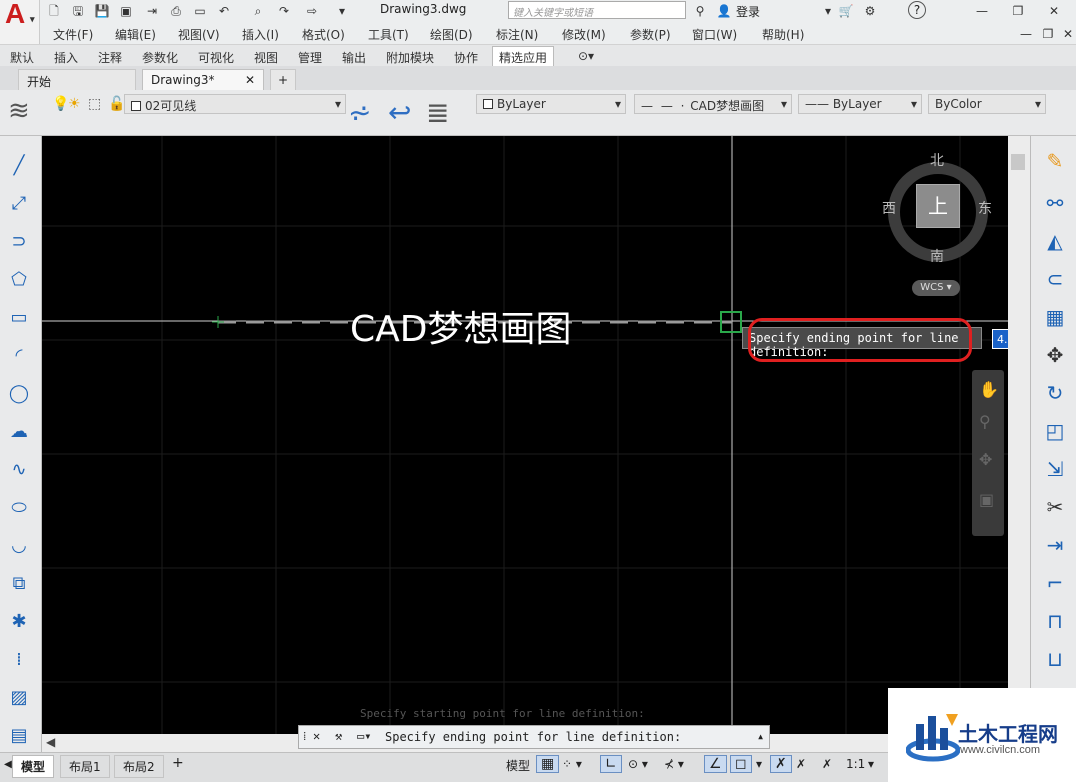  I want to click on rotate-icon: ↻, so click(1055, 393).